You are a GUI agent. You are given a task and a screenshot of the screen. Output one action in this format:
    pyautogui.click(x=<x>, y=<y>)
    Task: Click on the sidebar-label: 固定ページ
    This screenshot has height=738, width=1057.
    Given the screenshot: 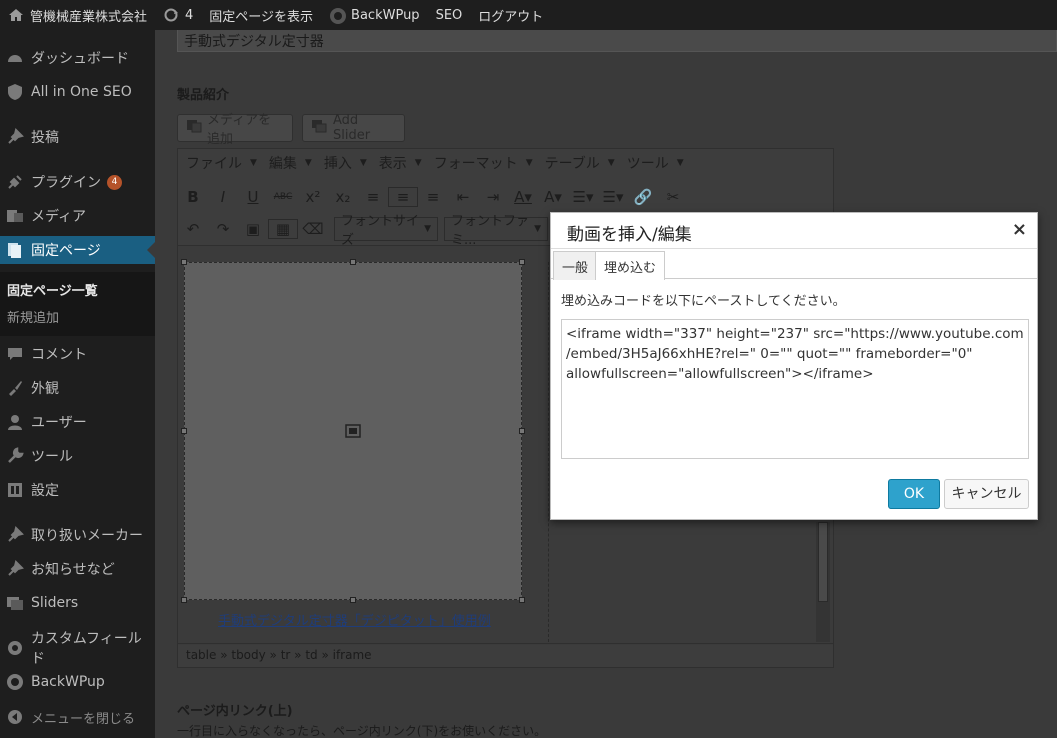 What is the action you would take?
    pyautogui.click(x=66, y=251)
    